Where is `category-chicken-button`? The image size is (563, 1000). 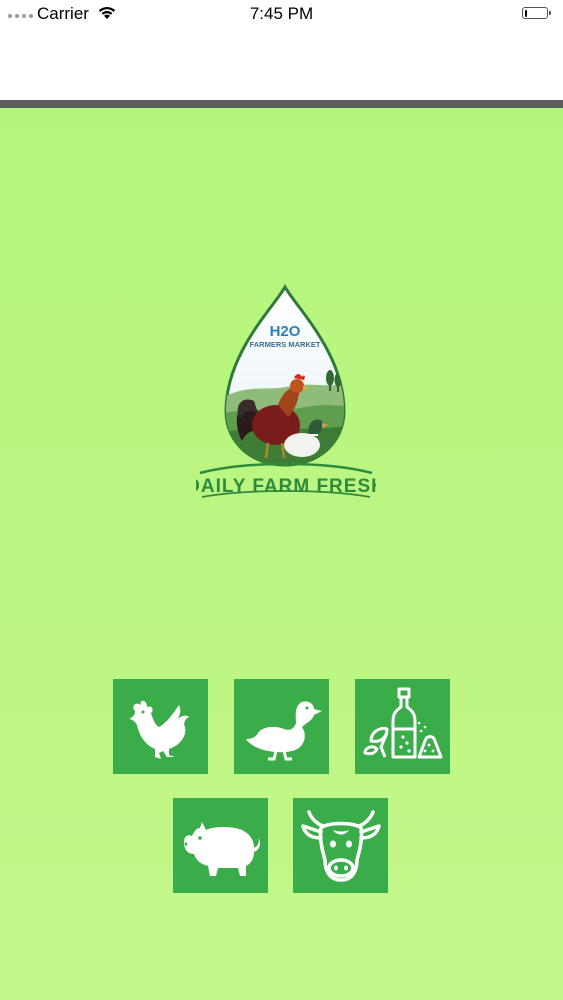 category-chicken-button is located at coordinates (160, 726).